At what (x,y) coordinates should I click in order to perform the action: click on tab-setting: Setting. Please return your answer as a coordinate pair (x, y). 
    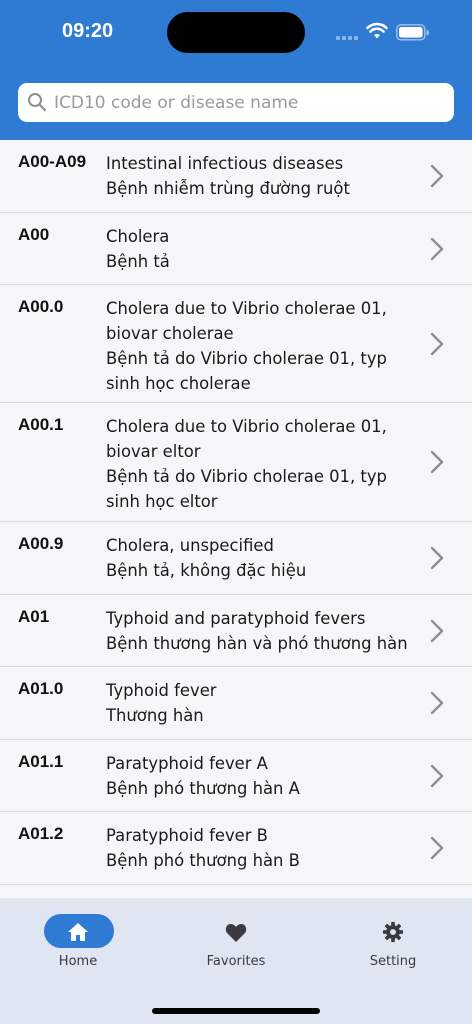
    Looking at the image, I should click on (393, 944).